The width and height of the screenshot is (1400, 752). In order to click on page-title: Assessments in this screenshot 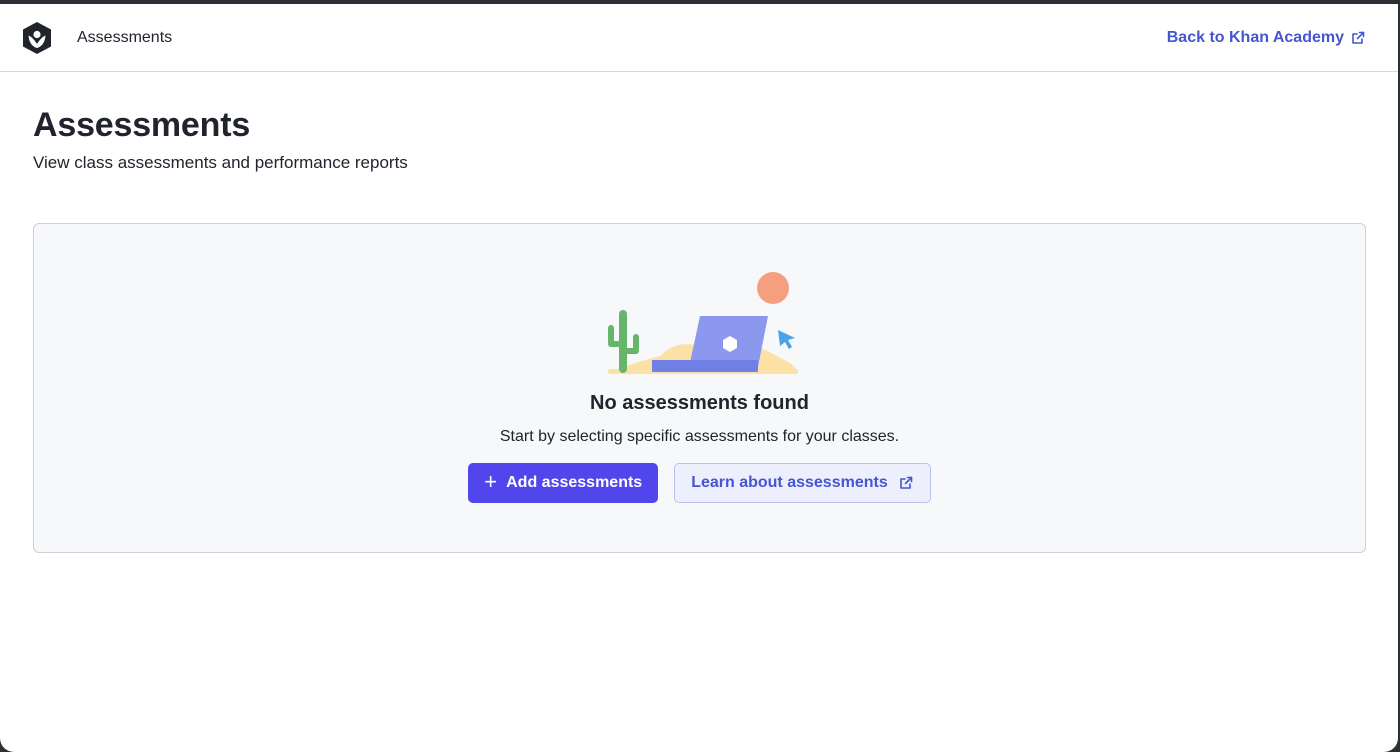, I will do `click(142, 125)`.